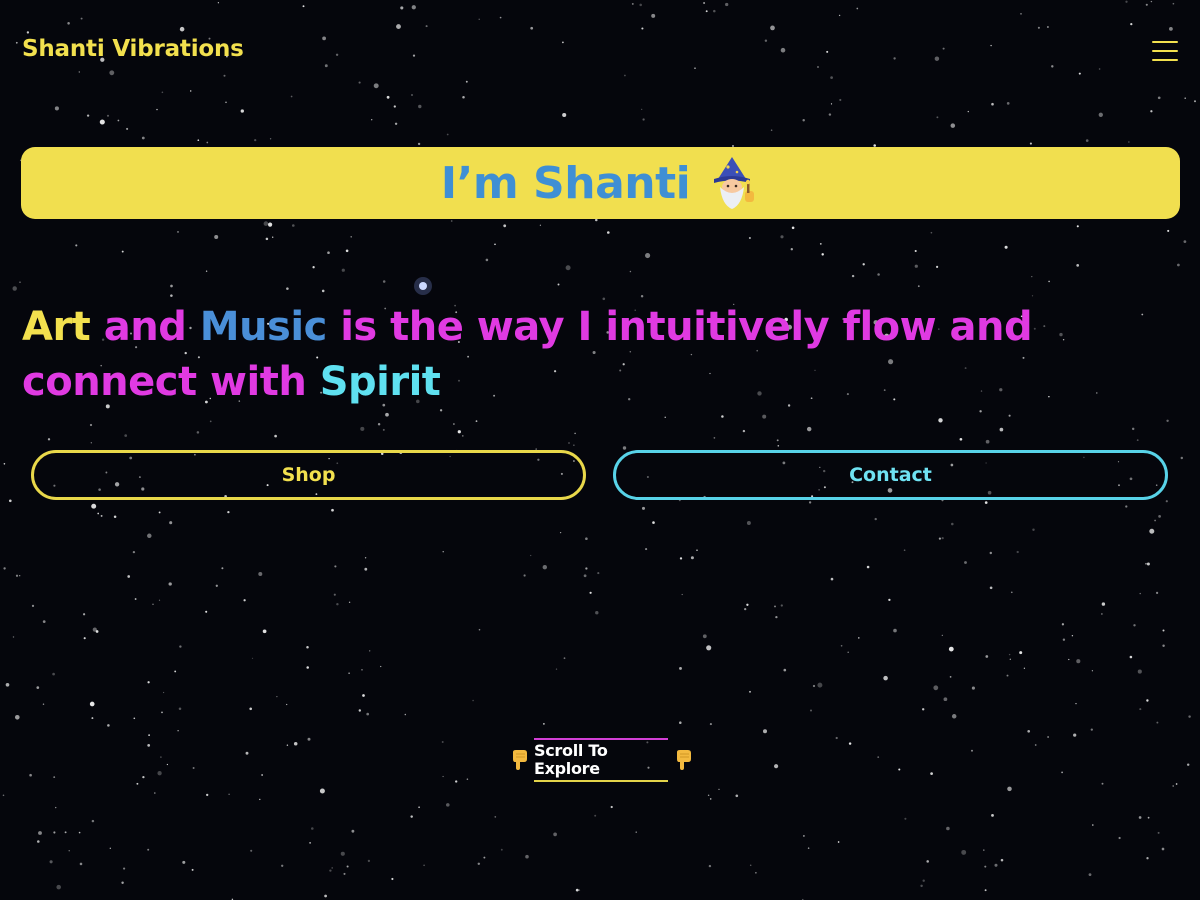 This screenshot has height=900, width=1200. What do you see at coordinates (732, 183) in the screenshot?
I see `wizard-emoji-icon` at bounding box center [732, 183].